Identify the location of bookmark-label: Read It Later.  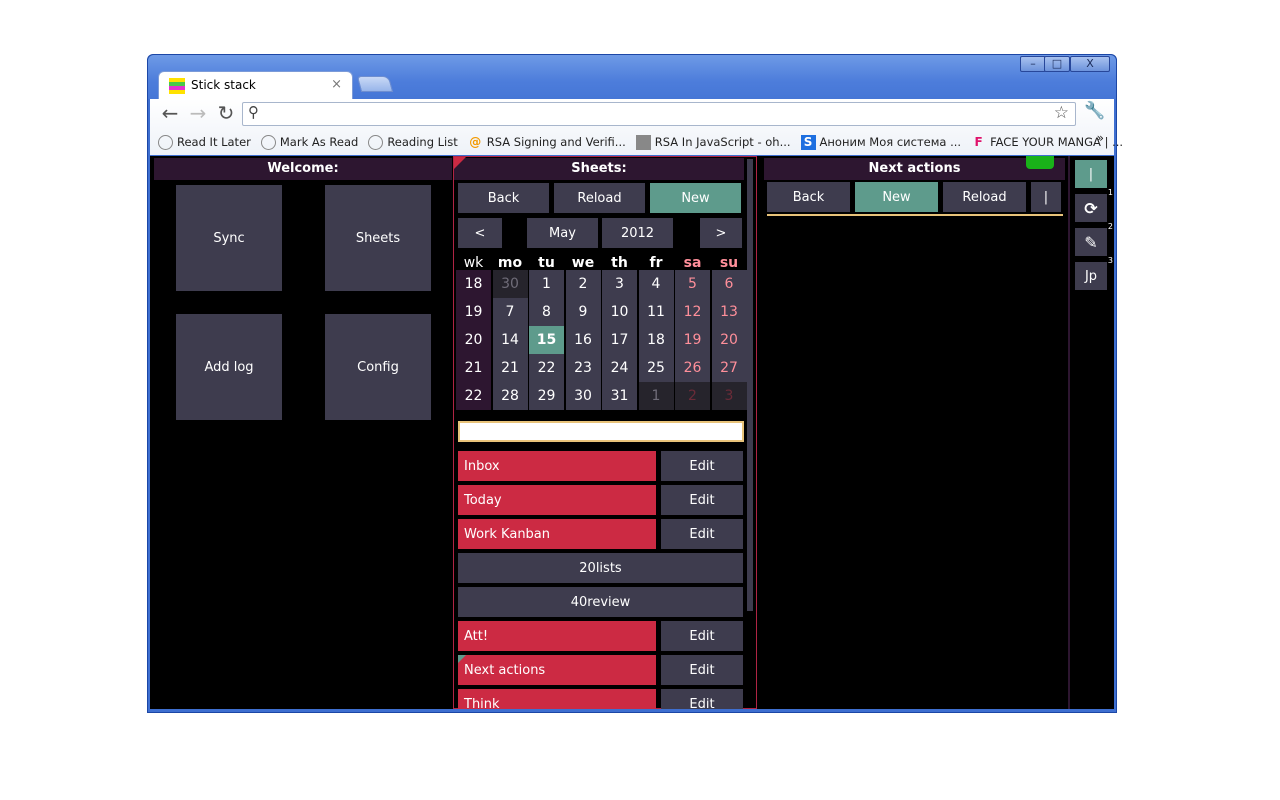
(214, 142).